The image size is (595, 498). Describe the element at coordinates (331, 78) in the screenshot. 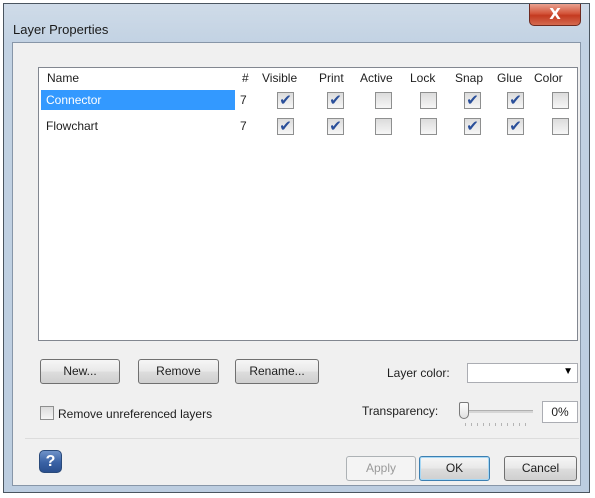

I see `column-header-print: Print` at that location.